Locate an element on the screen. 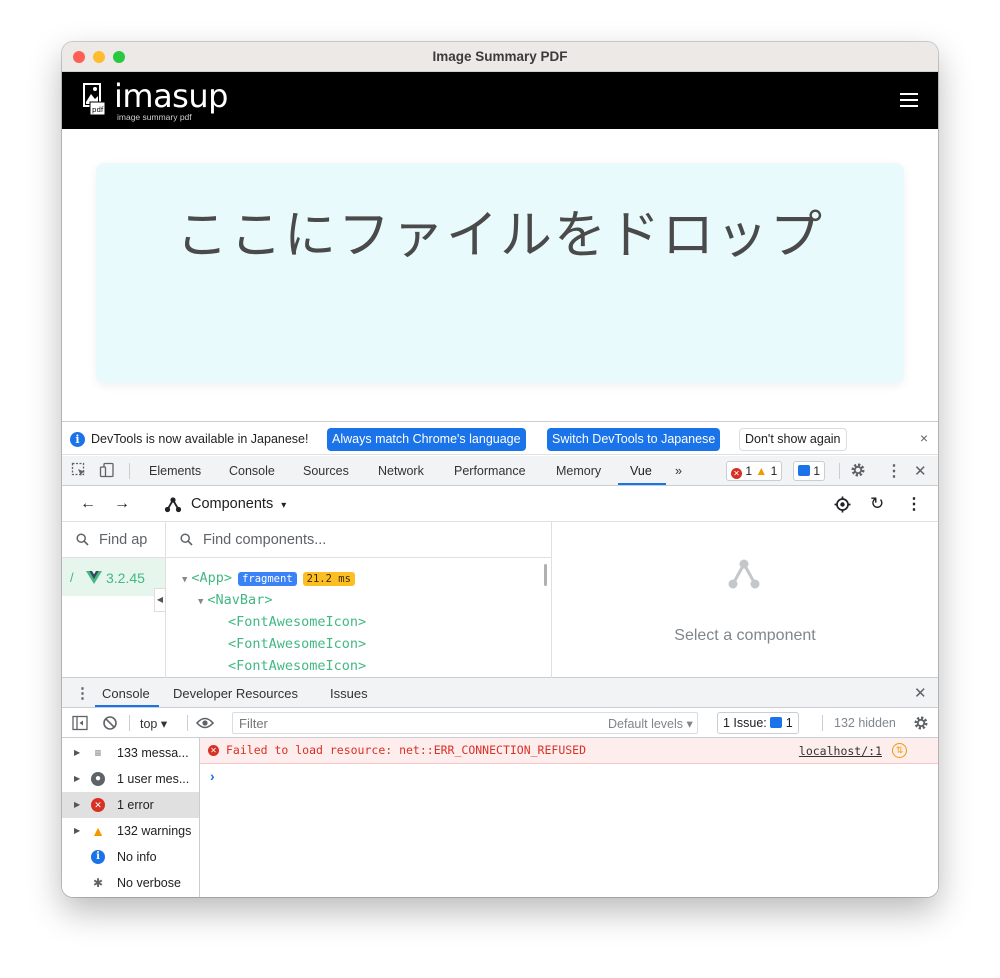  console-settings-gear-icon is located at coordinates (921, 723).